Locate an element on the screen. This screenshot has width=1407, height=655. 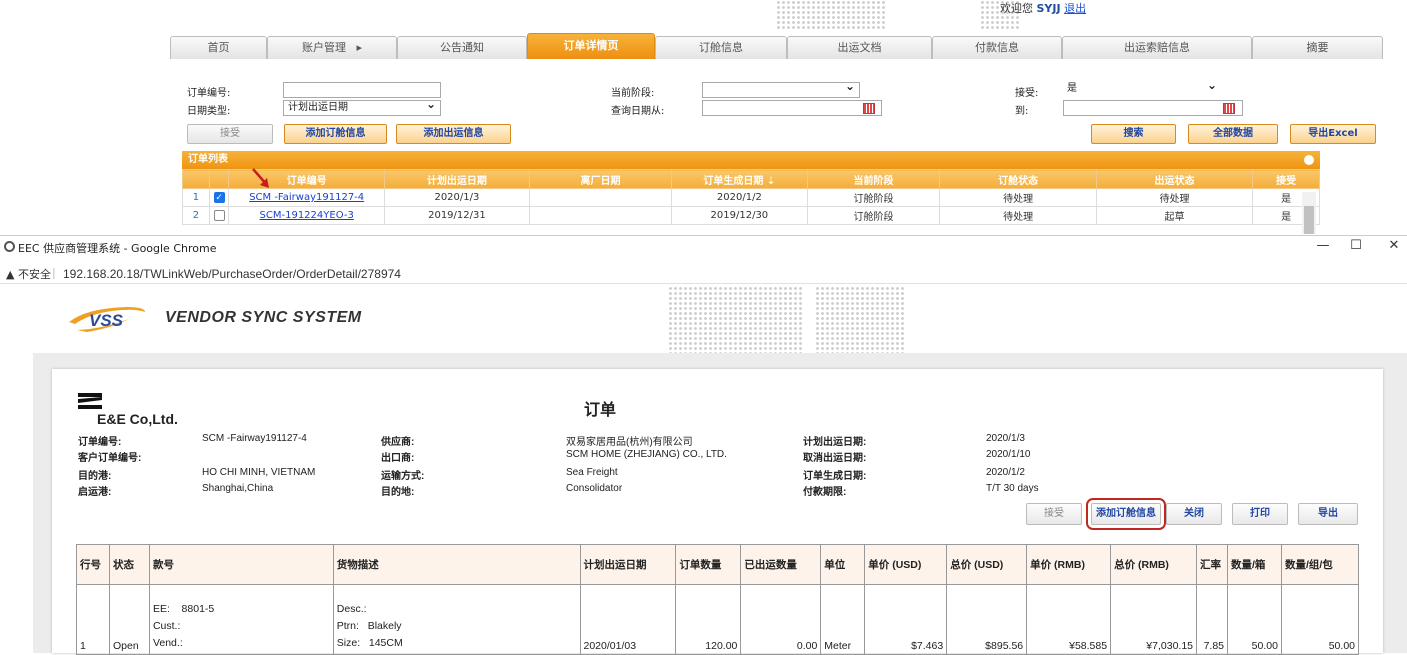
col-plan-date: 计划出运日期 is located at coordinates (628, 564).